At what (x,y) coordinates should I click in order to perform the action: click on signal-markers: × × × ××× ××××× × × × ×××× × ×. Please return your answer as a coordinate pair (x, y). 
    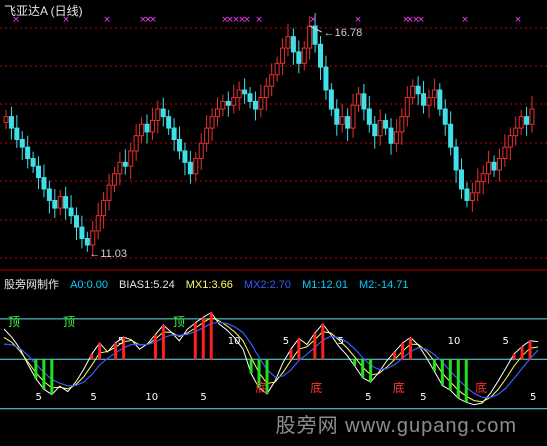
    Looking at the image, I should click on (267, 20).